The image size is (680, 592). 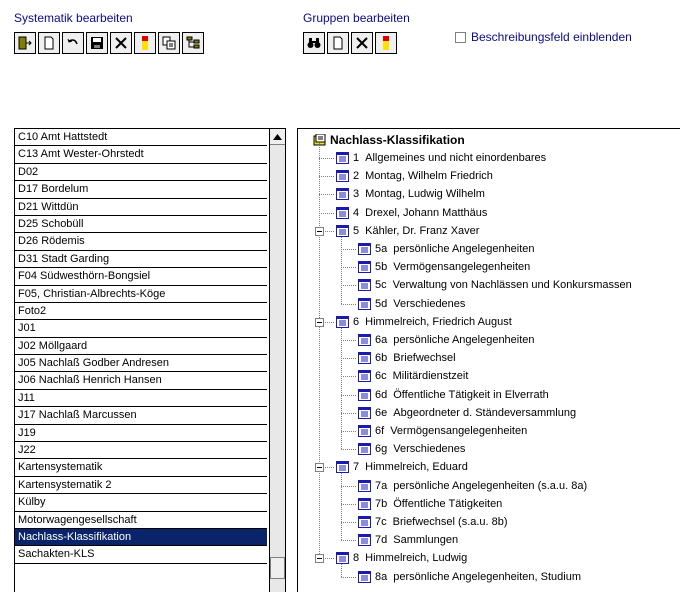 I want to click on list-item: J11, so click(x=141, y=399).